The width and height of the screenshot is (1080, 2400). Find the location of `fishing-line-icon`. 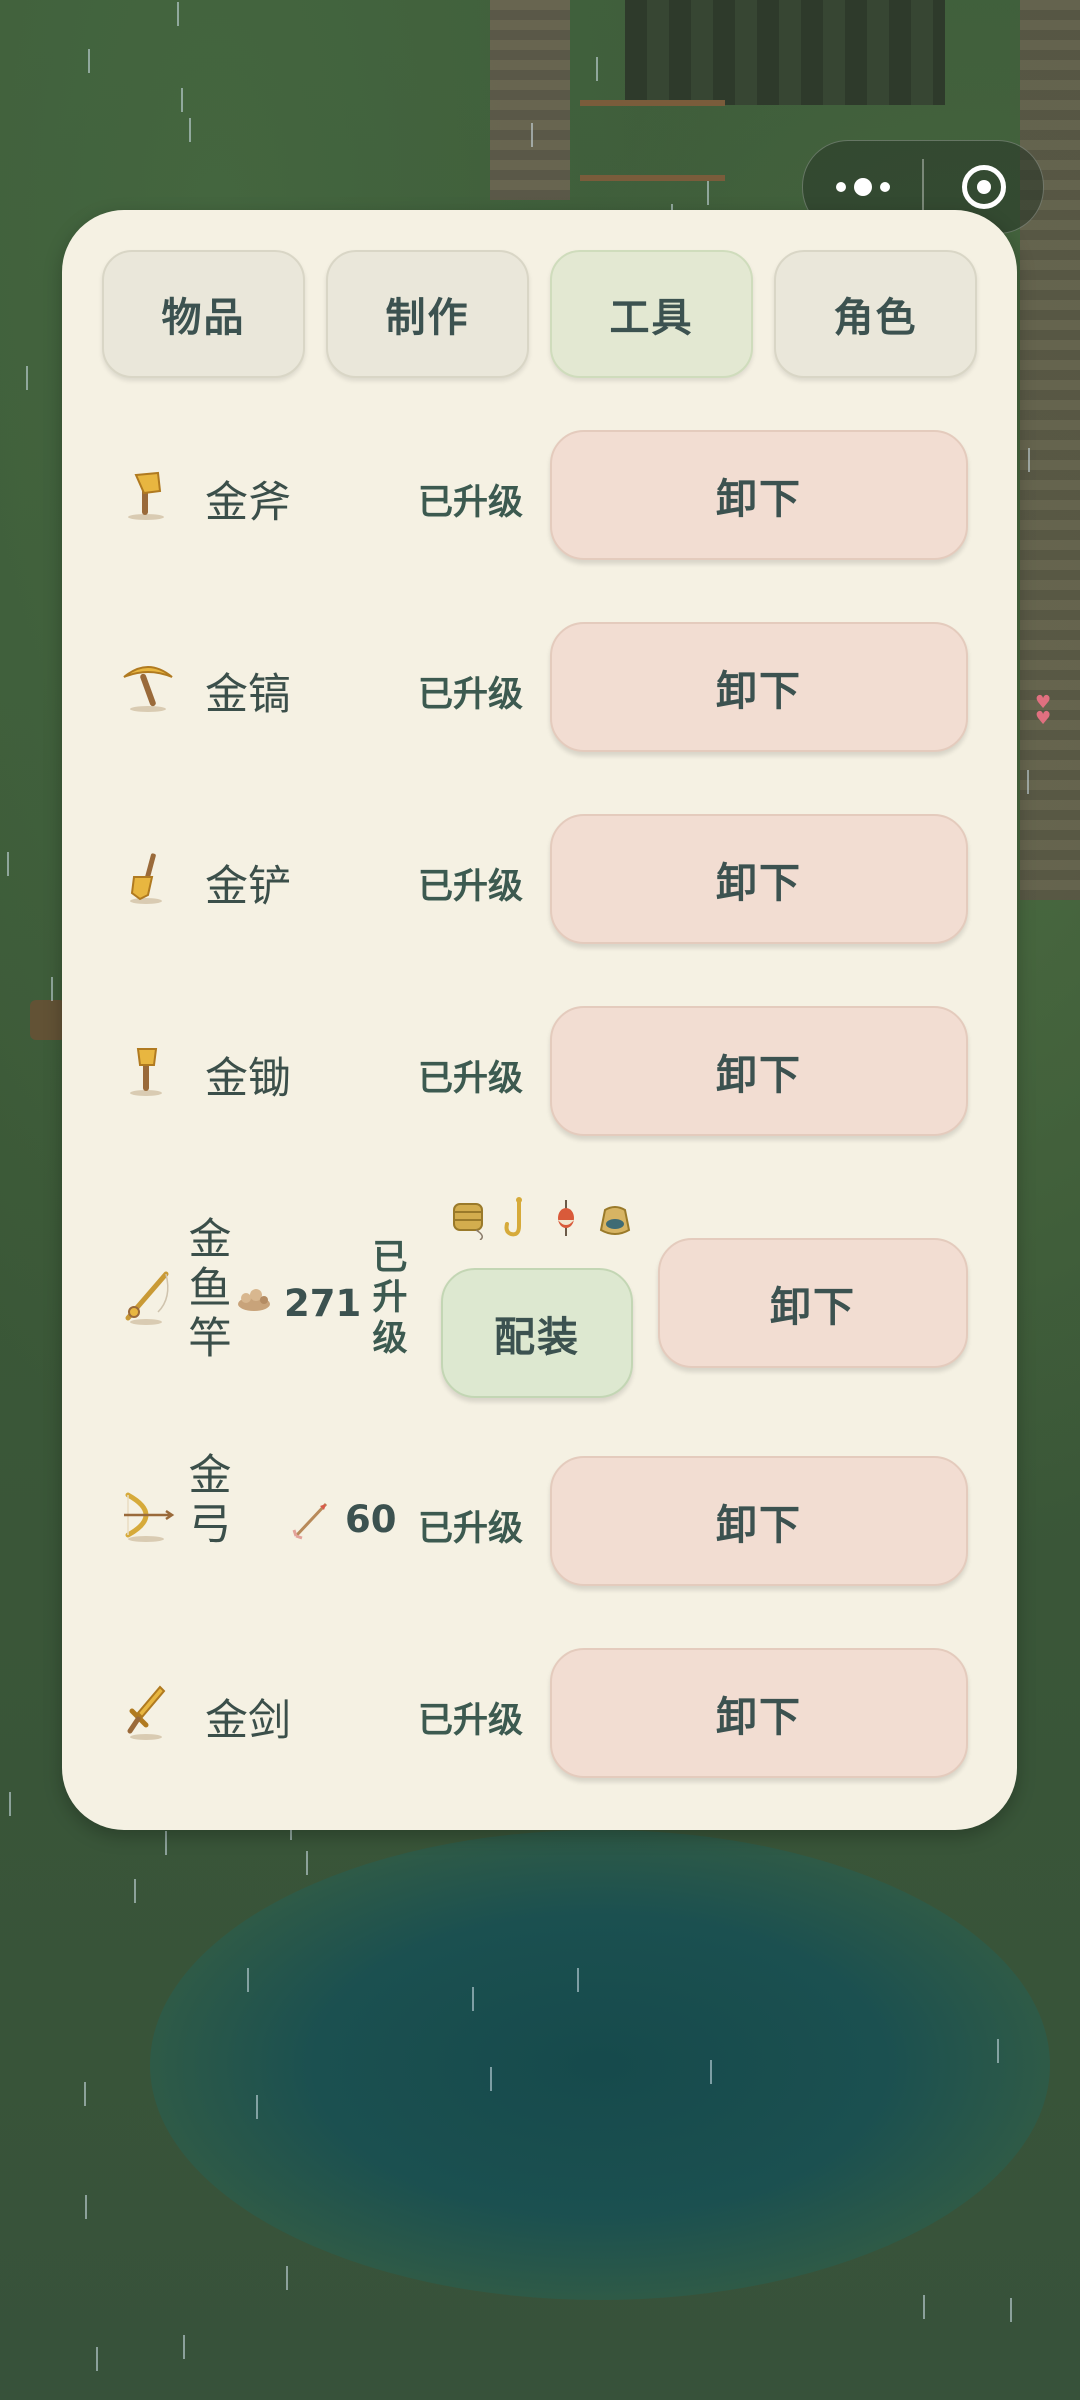

fishing-line-icon is located at coordinates (468, 1221).